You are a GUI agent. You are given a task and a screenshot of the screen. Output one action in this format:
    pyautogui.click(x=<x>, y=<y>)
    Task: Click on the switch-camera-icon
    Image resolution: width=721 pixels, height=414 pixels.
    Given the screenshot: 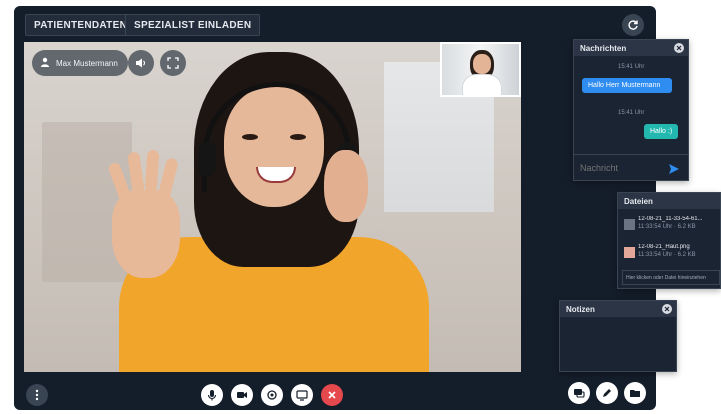 What is the action you would take?
    pyautogui.click(x=272, y=395)
    